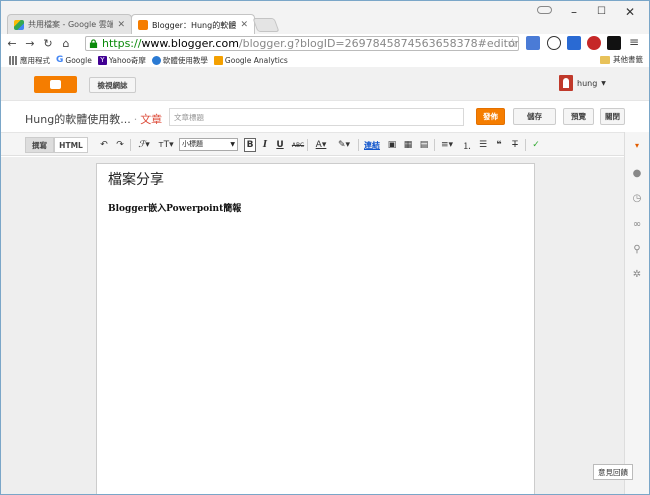  Describe the element at coordinates (102, 60) in the screenshot. I see `yahoo-icon: Y` at that location.